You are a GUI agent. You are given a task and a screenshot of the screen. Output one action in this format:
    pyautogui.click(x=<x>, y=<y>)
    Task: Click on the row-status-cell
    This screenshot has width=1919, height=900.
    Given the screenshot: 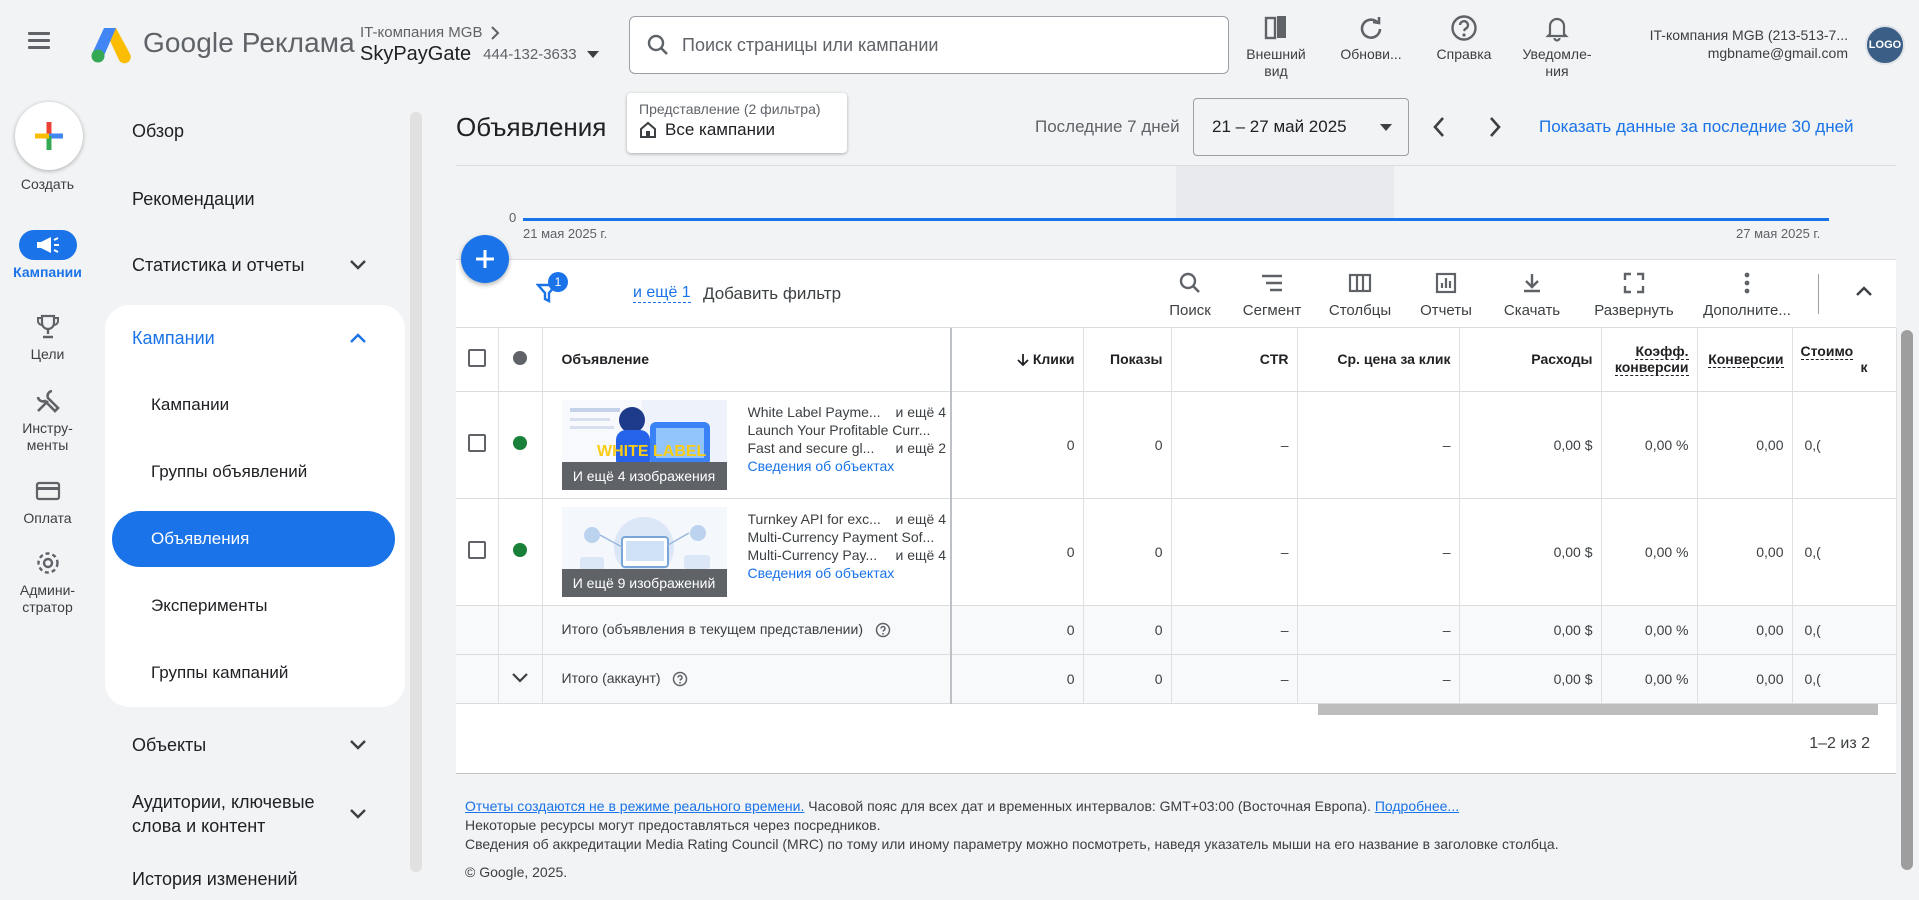 What is the action you would take?
    pyautogui.click(x=520, y=552)
    